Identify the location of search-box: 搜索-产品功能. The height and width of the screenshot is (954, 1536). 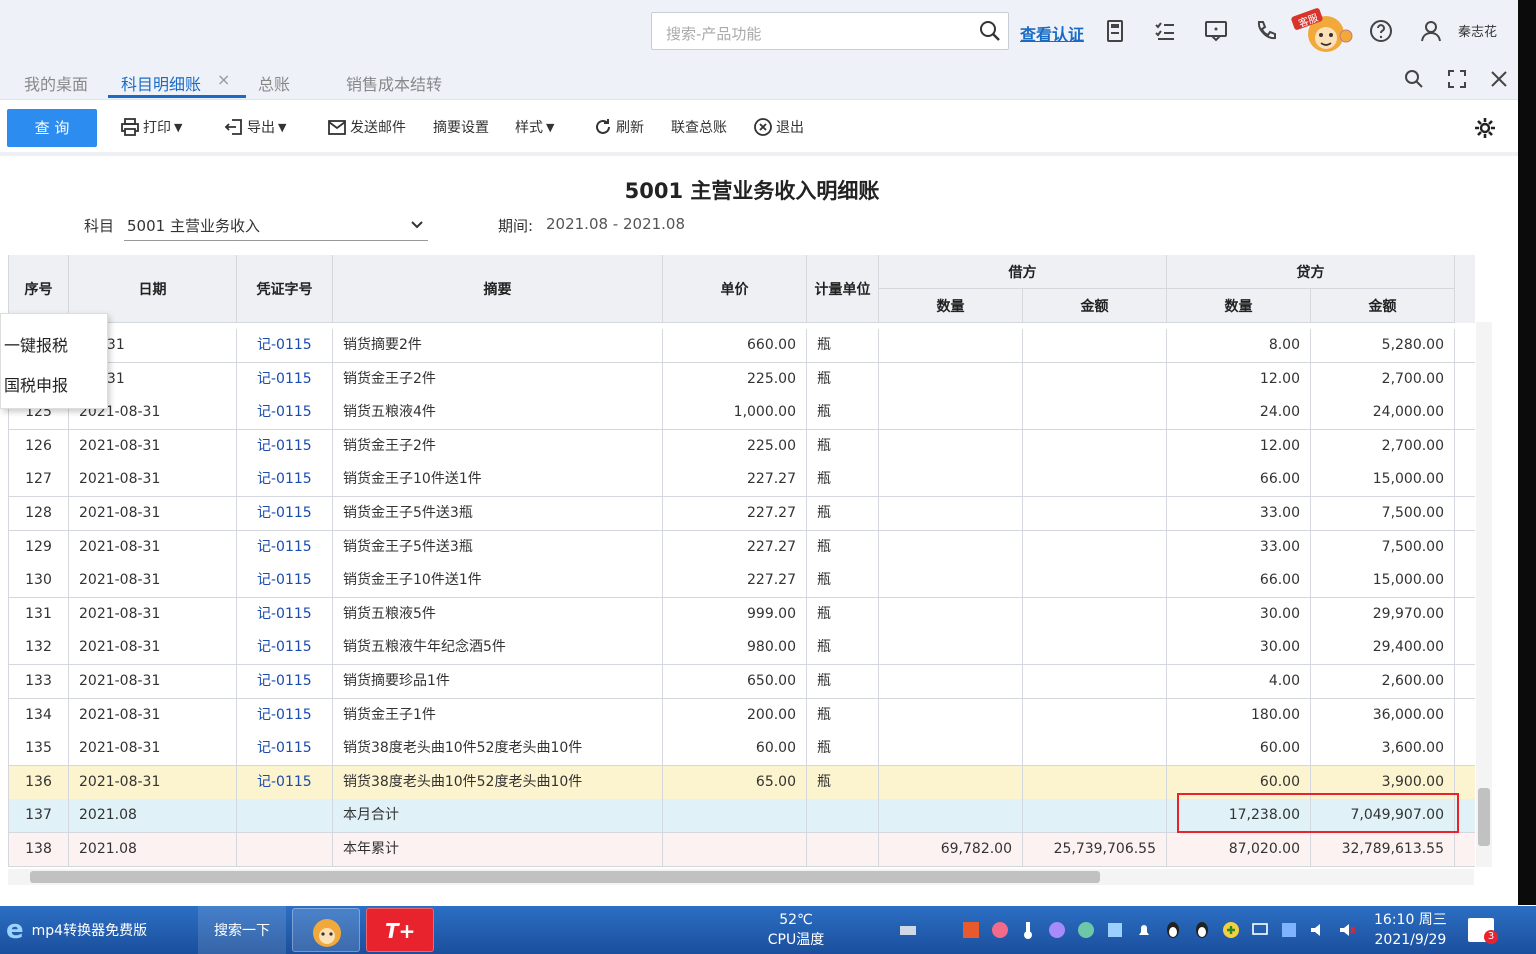
(830, 31).